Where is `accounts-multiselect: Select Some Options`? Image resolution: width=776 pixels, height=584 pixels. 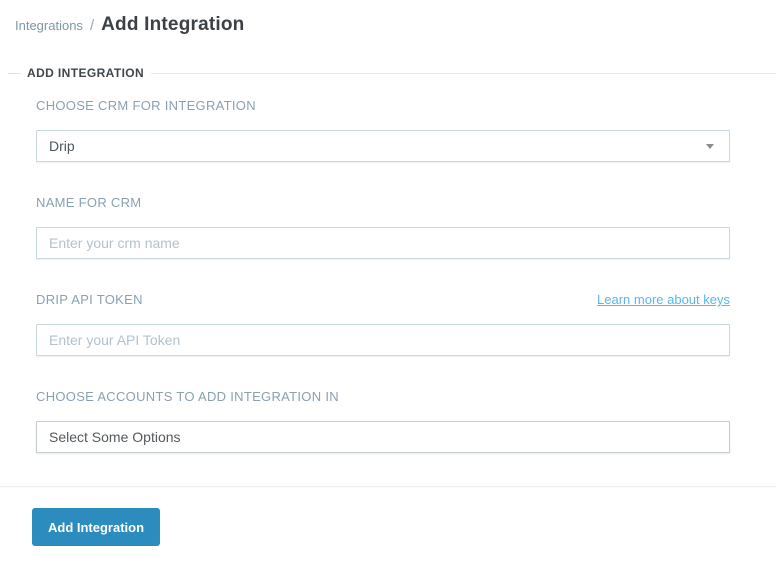
accounts-multiselect: Select Some Options is located at coordinates (383, 437).